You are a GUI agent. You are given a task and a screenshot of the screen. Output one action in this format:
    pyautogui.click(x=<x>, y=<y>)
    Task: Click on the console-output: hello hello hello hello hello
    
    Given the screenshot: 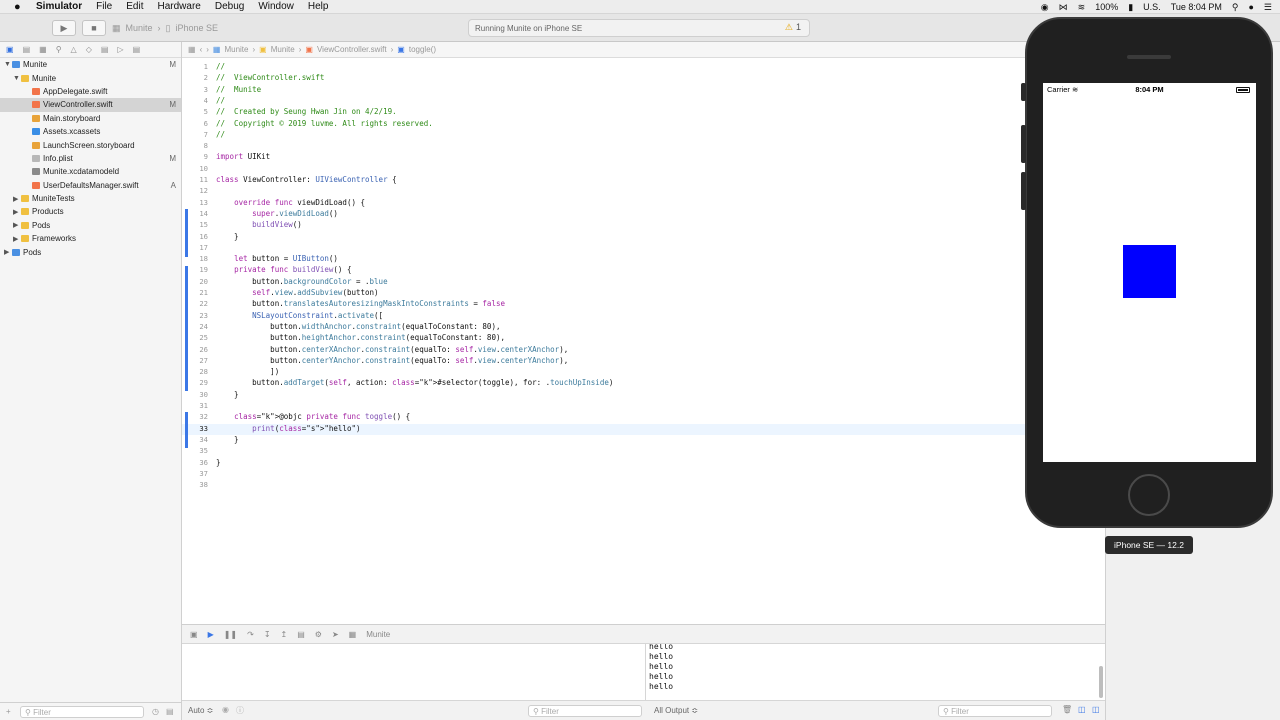 What is the action you would take?
    pyautogui.click(x=875, y=672)
    